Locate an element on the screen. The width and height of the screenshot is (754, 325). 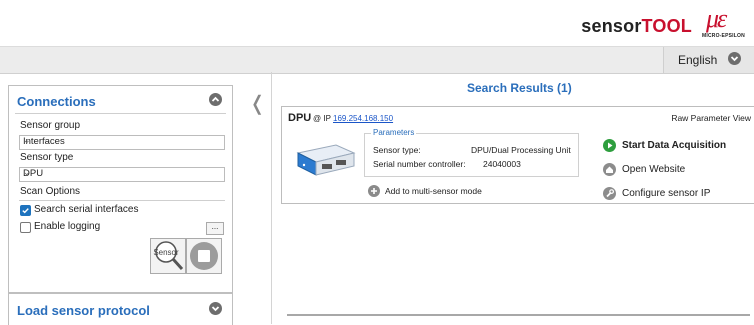
stop-icon is located at coordinates (204, 256).